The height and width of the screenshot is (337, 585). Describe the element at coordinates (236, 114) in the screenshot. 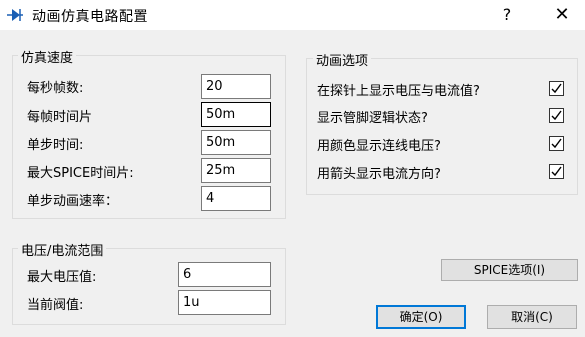

I see `timestep-per-frame-input: 50m` at that location.